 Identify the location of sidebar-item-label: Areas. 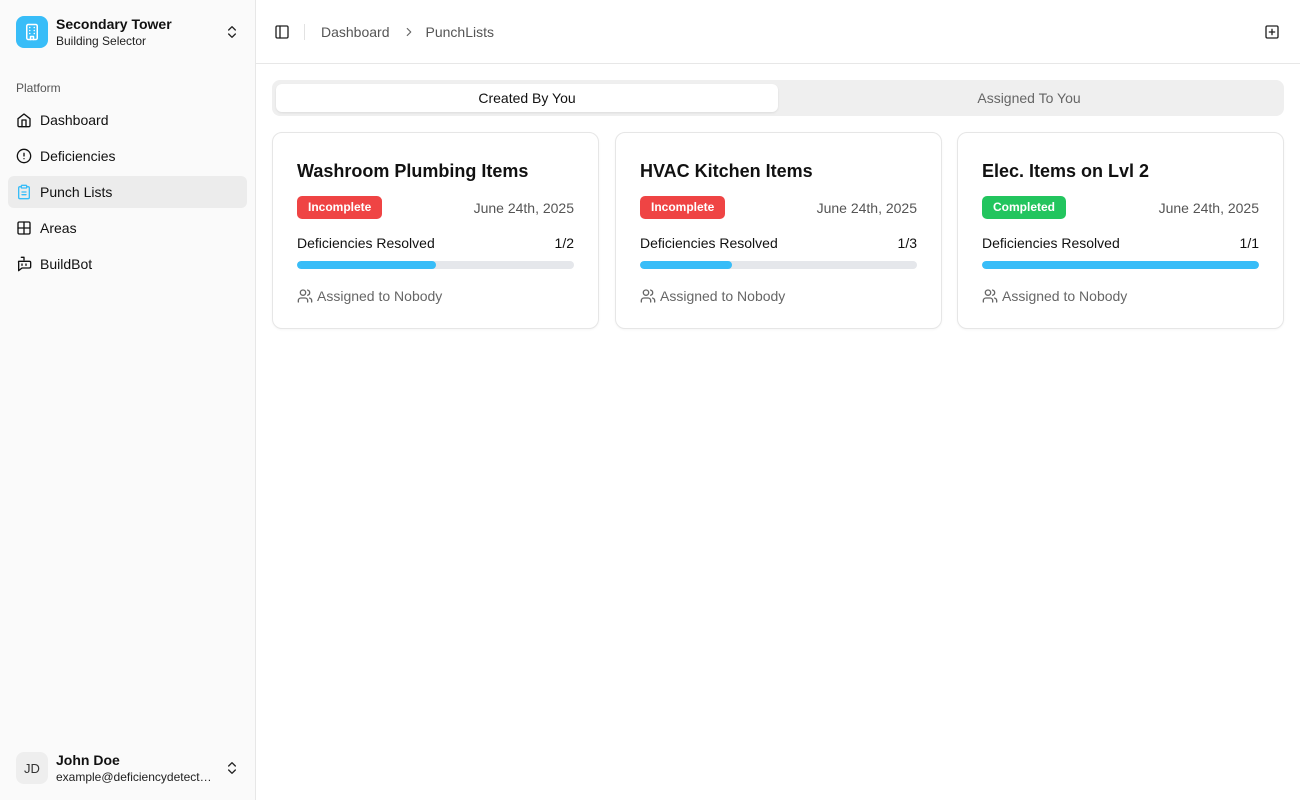
(58, 228).